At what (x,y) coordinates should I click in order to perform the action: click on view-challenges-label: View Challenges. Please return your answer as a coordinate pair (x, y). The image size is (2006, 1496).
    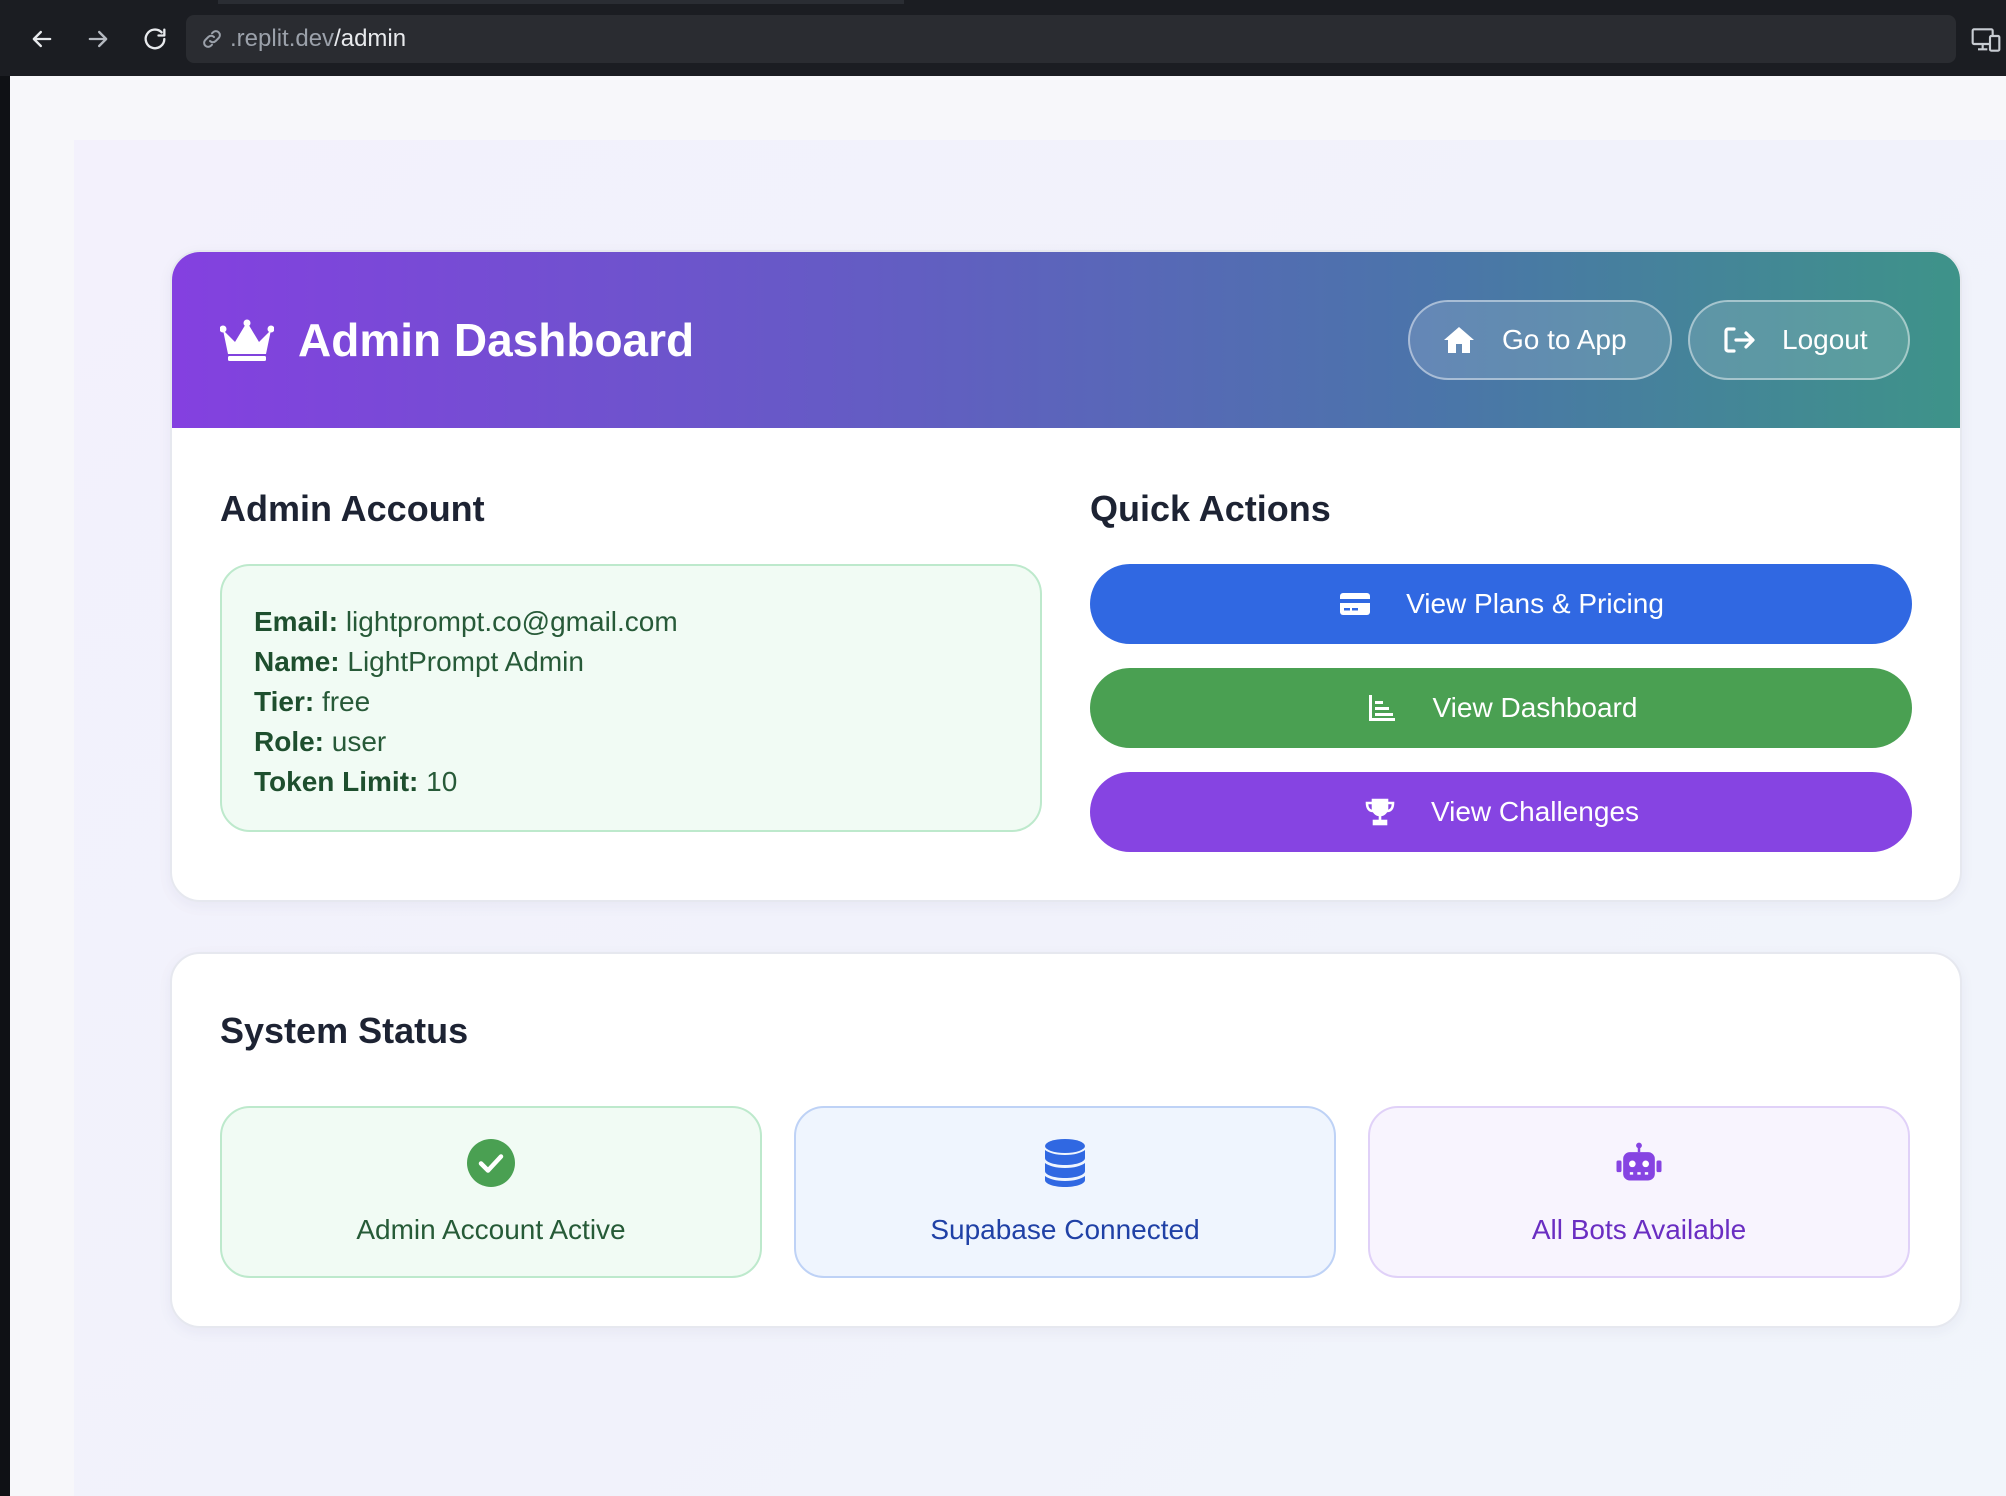
    Looking at the image, I should click on (1535, 811).